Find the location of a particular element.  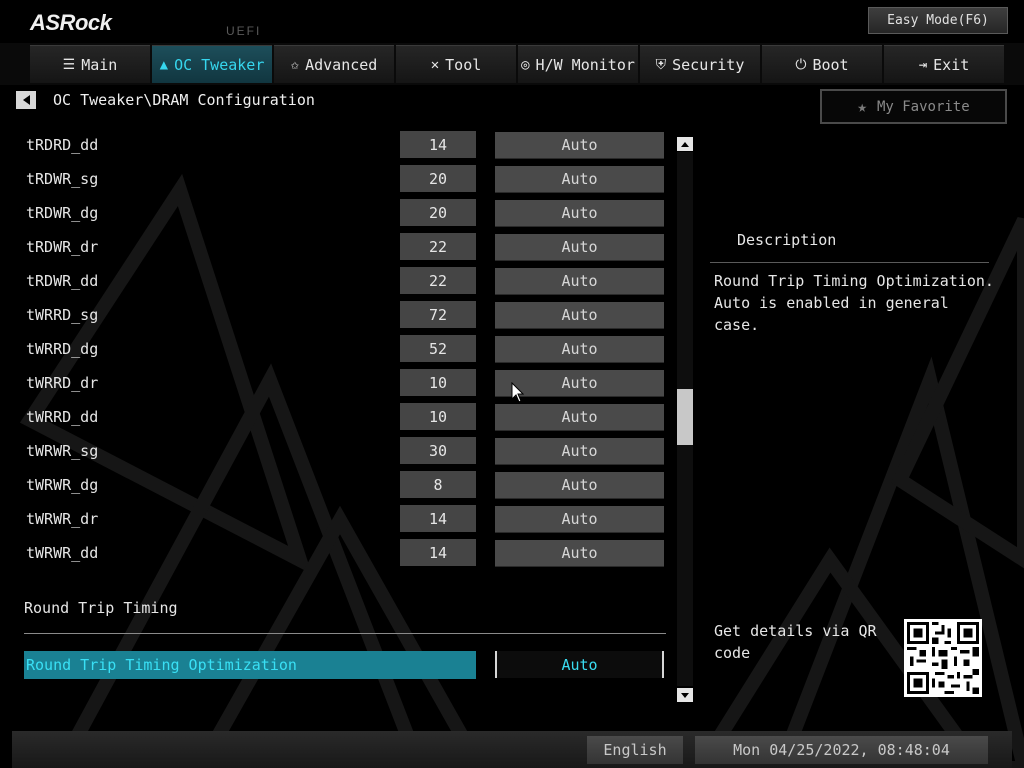

scroll-up-button is located at coordinates (685, 144).